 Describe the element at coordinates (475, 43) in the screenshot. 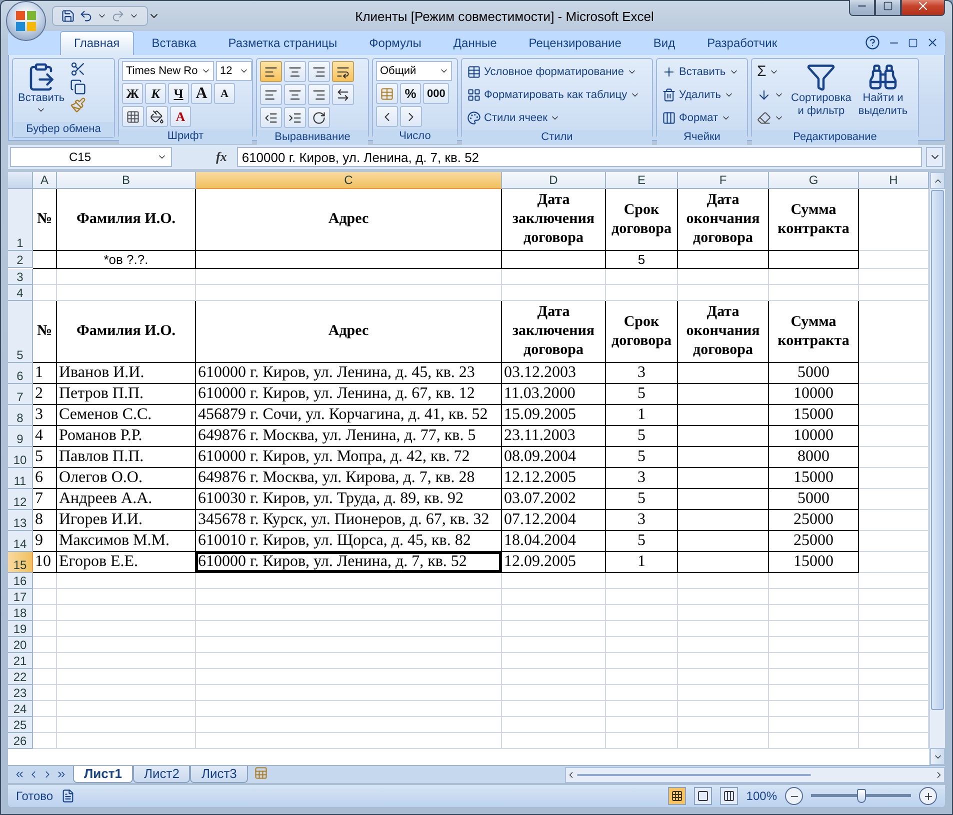

I see `ribbon-tab: Данные` at that location.